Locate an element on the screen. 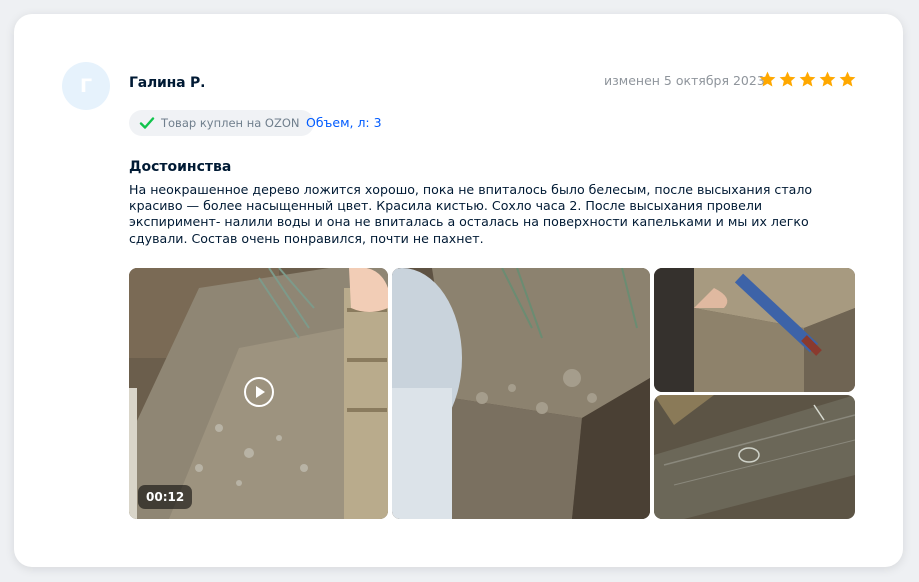 This screenshot has height=582, width=919. video-duration: 00:12 is located at coordinates (165, 497).